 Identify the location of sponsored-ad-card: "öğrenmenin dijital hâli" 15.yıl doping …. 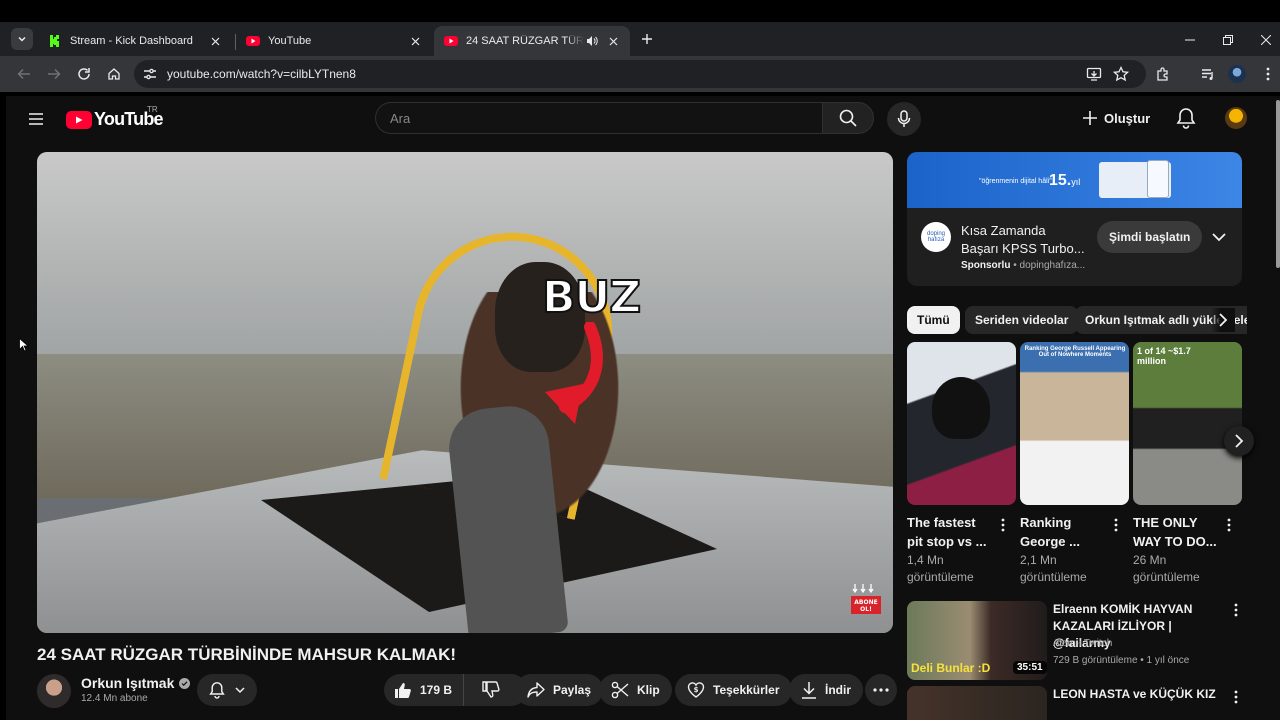
(1074, 219).